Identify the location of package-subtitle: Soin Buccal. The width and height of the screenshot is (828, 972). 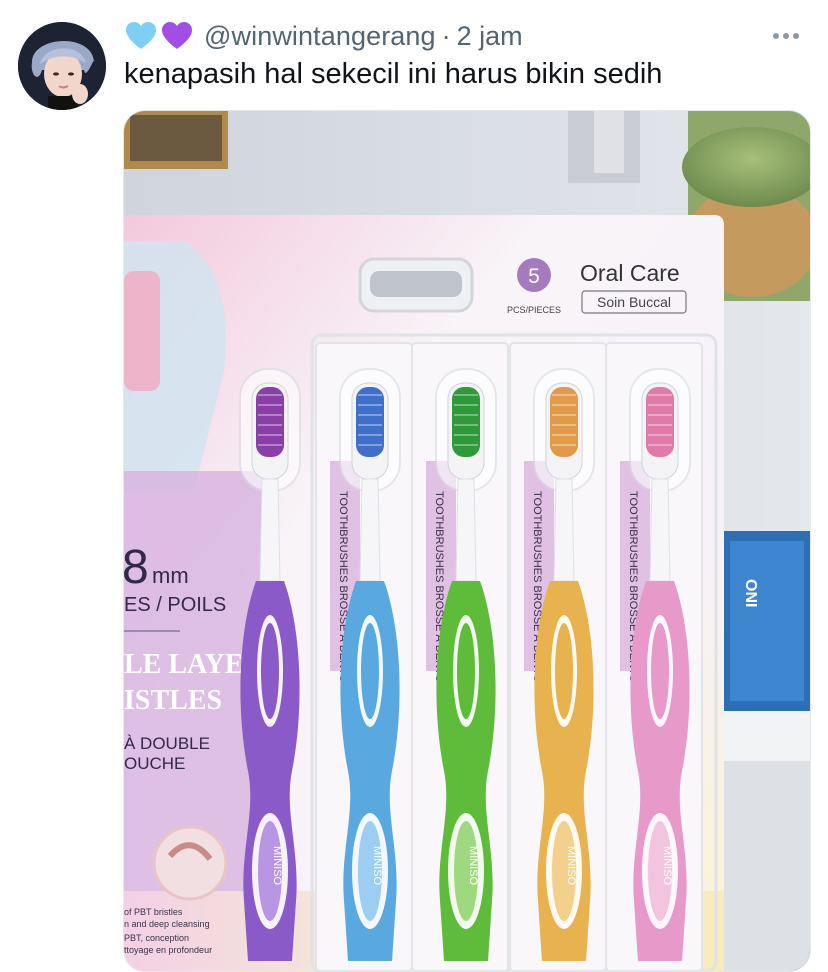
(634, 302).